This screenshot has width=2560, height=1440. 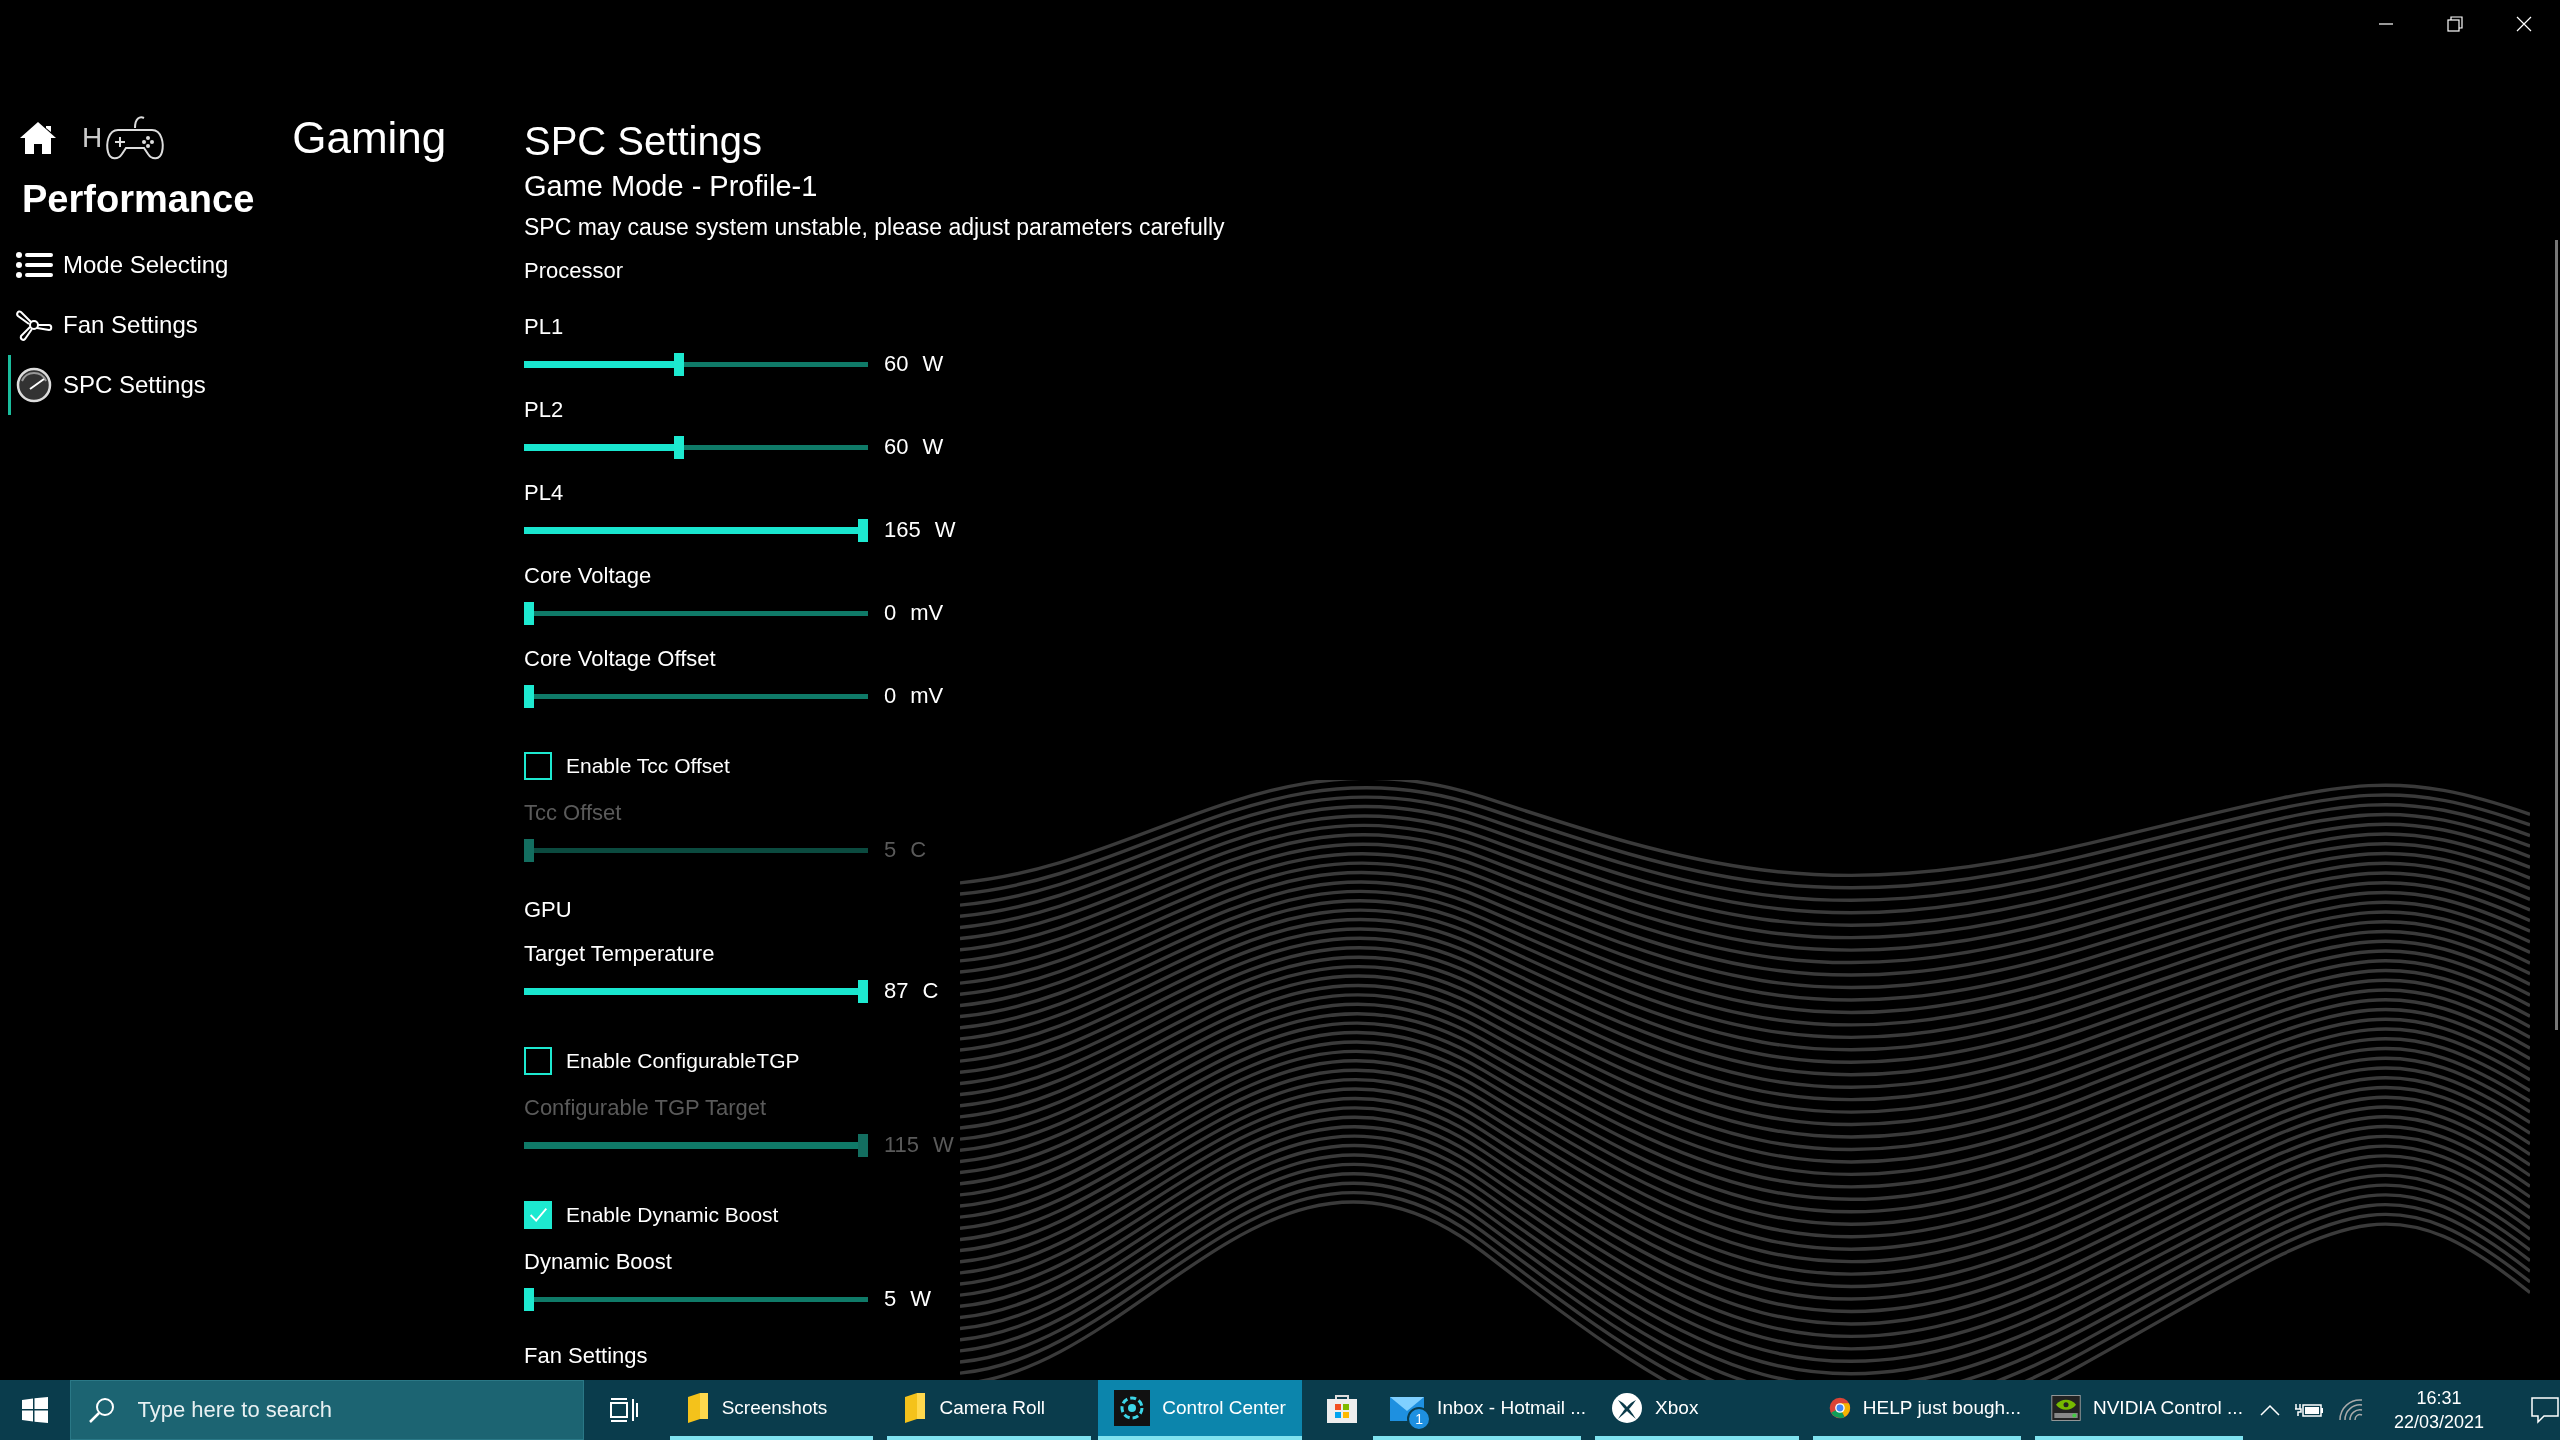 What do you see at coordinates (92, 138) in the screenshot?
I see `home-label: H` at bounding box center [92, 138].